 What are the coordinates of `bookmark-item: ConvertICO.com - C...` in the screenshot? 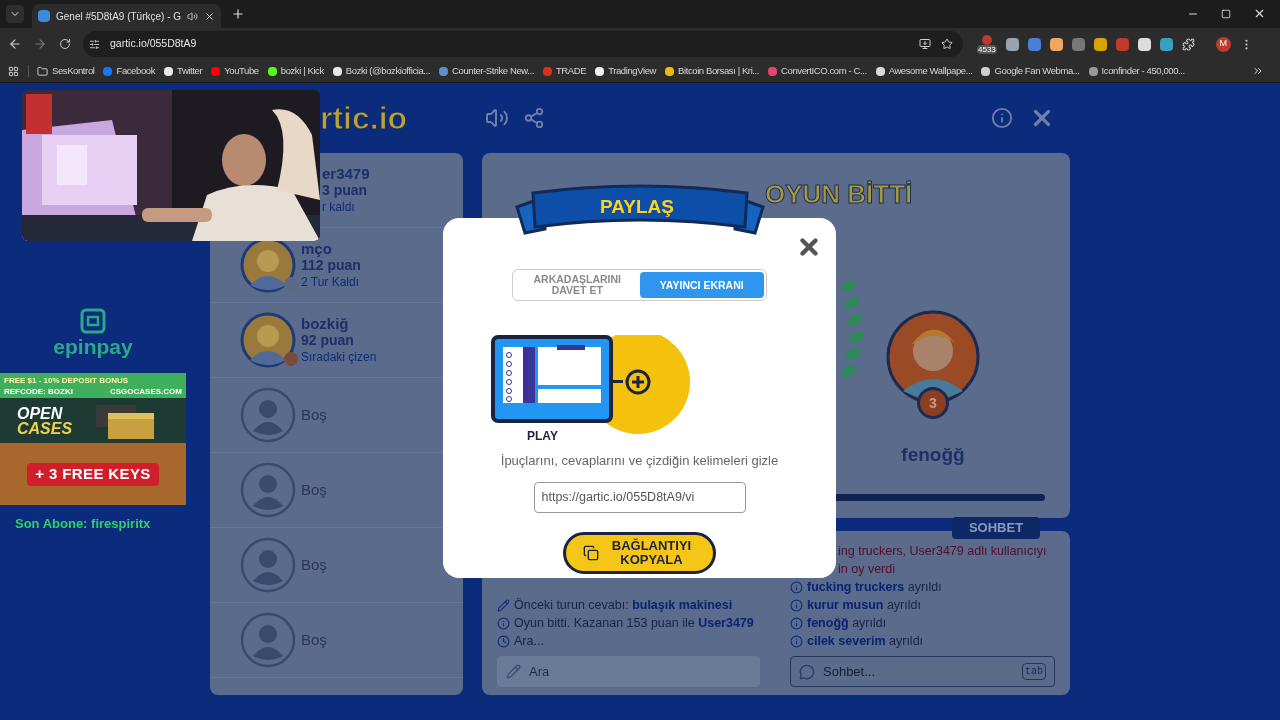 It's located at (817, 71).